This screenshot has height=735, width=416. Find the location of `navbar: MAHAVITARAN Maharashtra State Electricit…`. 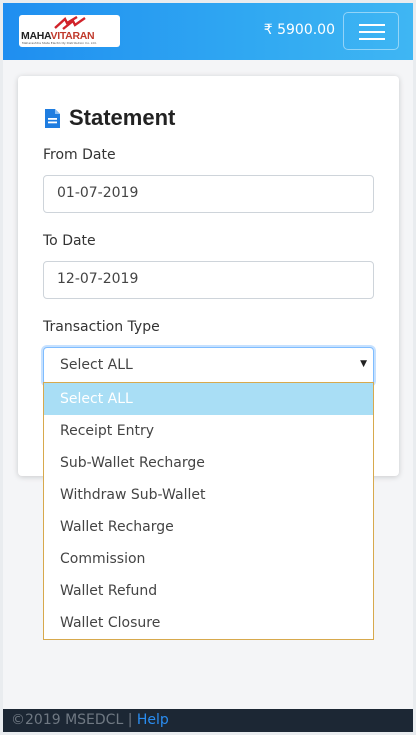

navbar: MAHAVITARAN Maharashtra State Electricit… is located at coordinates (208, 31).